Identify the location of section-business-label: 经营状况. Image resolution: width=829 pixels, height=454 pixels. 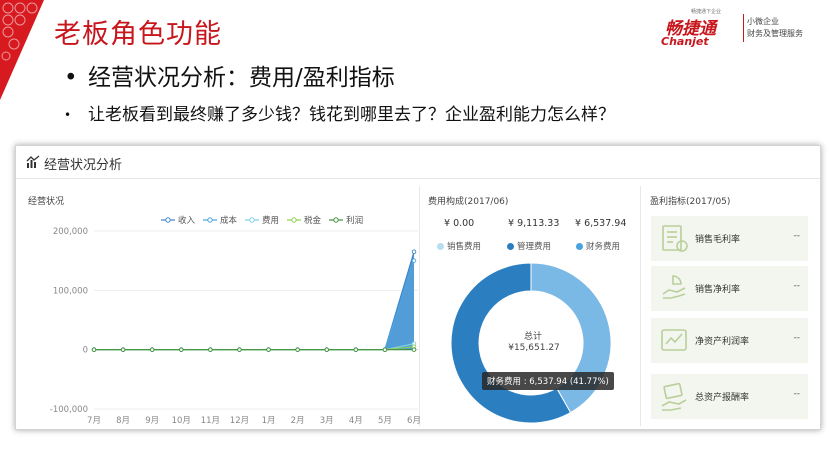
(46, 202).